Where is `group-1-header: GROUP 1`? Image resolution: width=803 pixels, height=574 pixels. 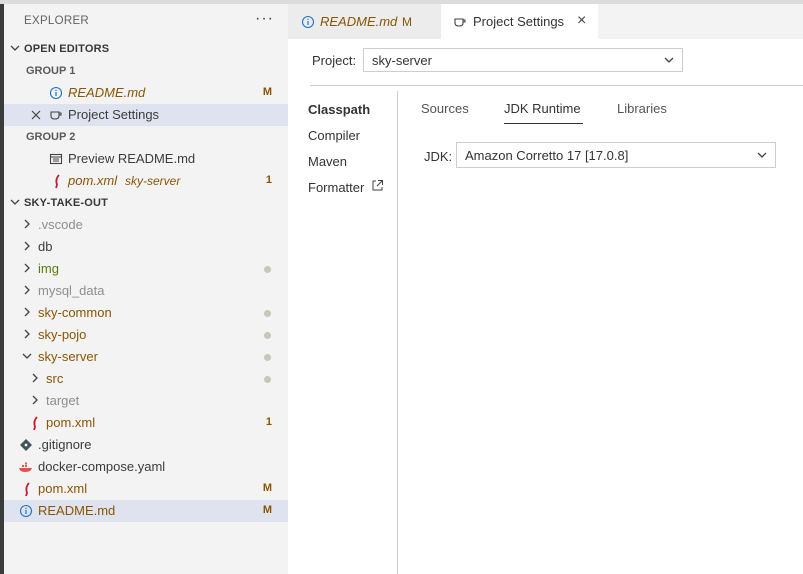 group-1-header: GROUP 1 is located at coordinates (146, 71).